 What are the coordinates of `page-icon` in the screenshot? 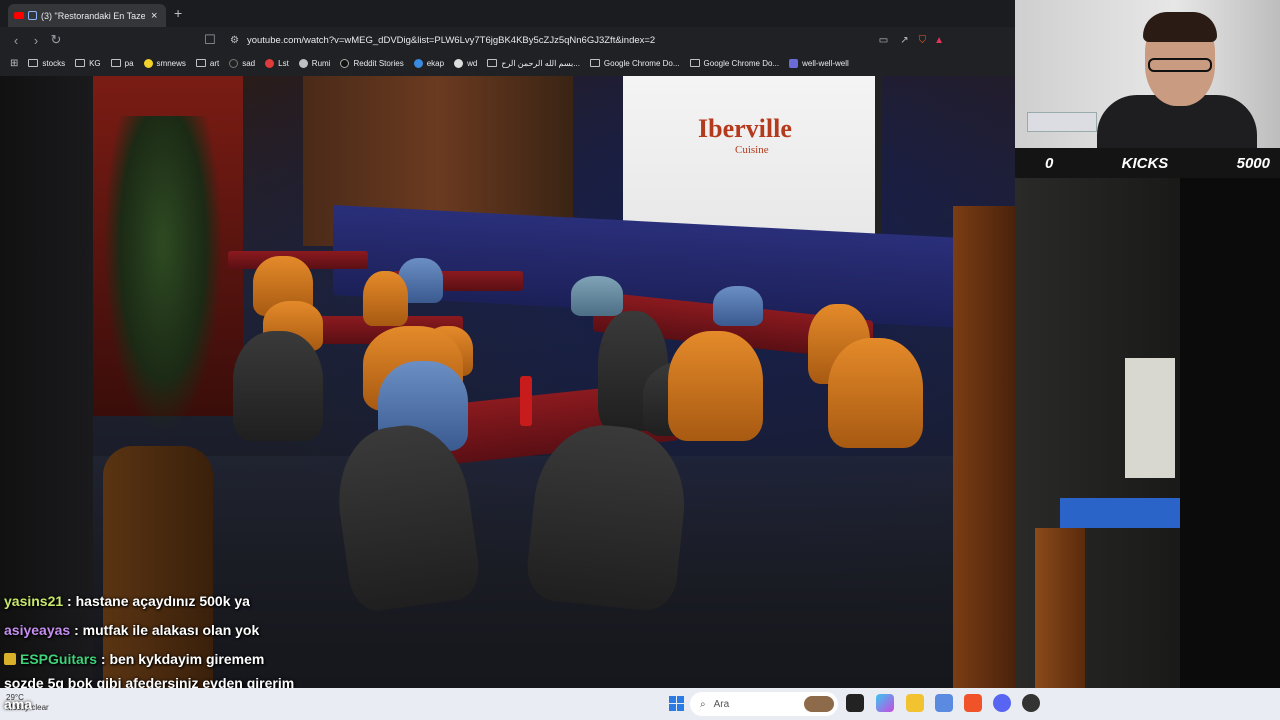 It's located at (492, 63).